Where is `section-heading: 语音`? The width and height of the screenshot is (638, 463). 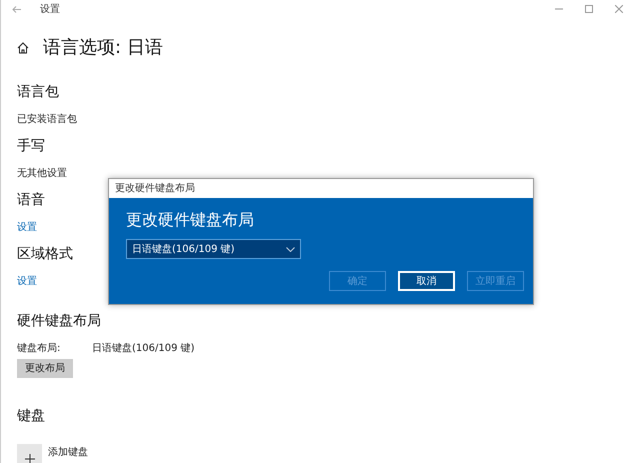
section-heading: 语音 is located at coordinates (31, 200).